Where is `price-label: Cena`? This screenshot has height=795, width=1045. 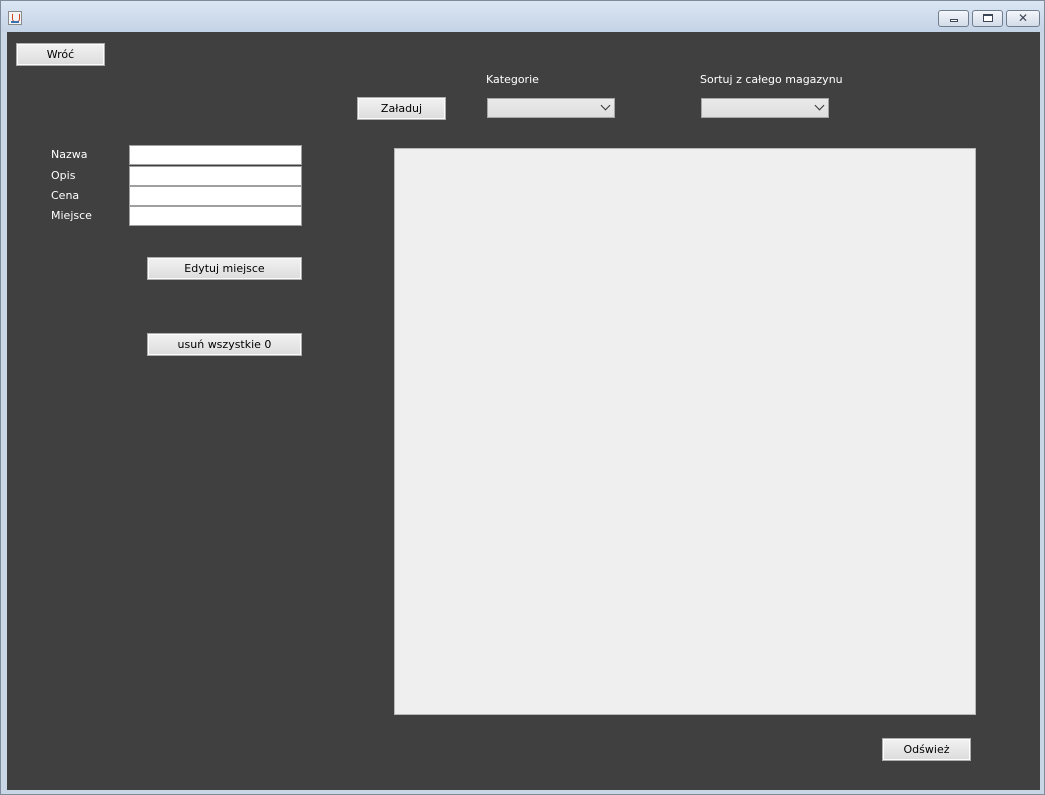
price-label: Cena is located at coordinates (65, 195).